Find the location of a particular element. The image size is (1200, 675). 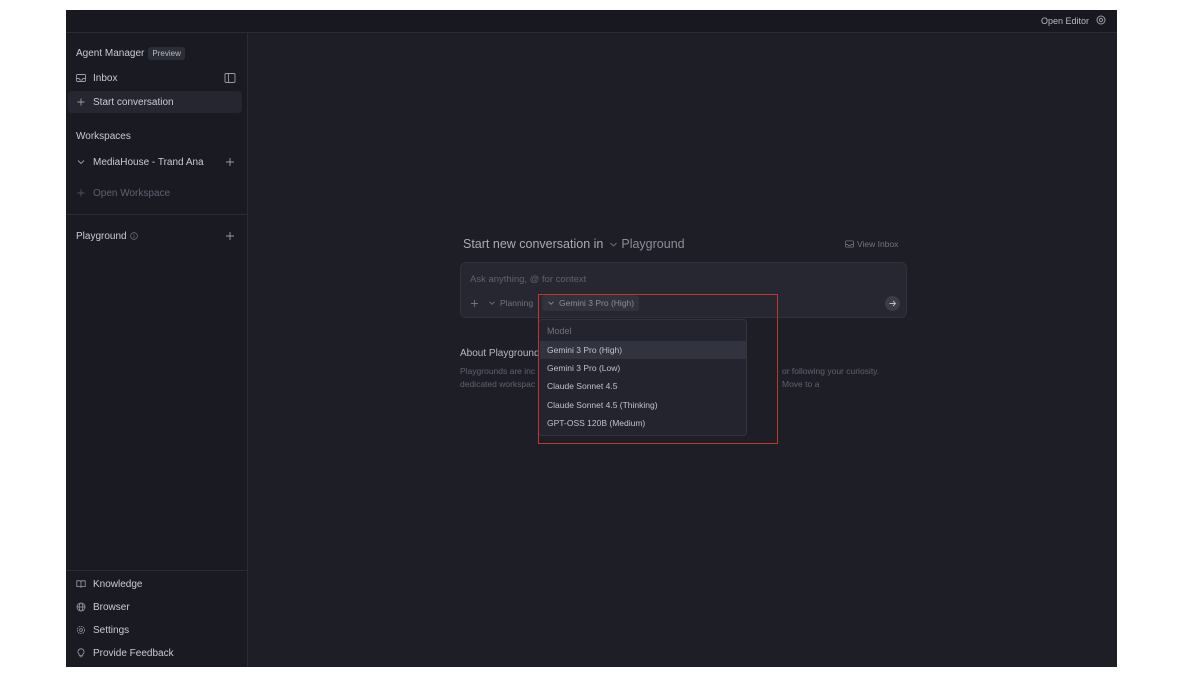

sidebar-item-start-conversation: Start conversation is located at coordinates (155, 102).